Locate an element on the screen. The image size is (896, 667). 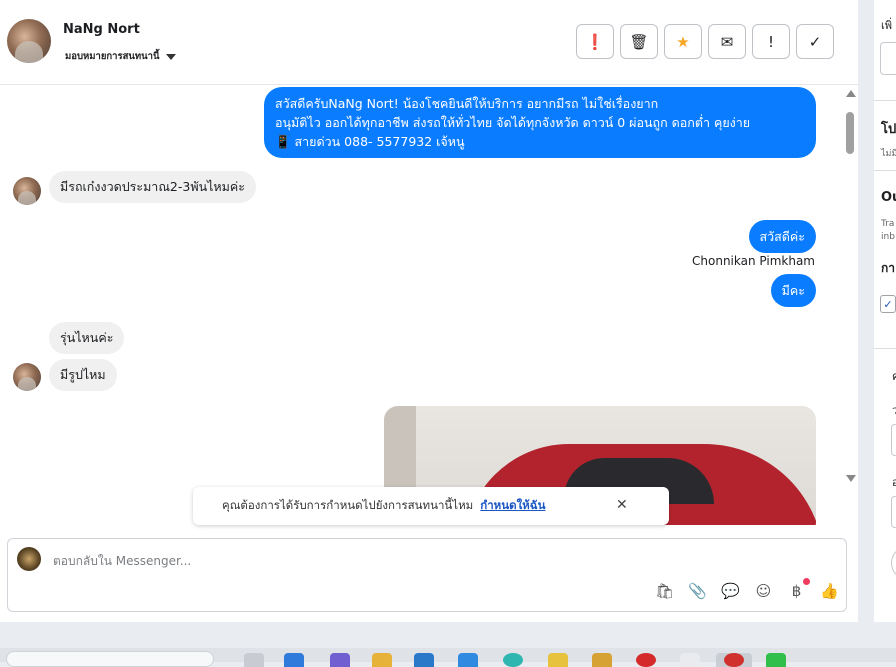
composer-tools: 🛍 📎 💬 ☺ ฿ 👍 is located at coordinates (747, 589).